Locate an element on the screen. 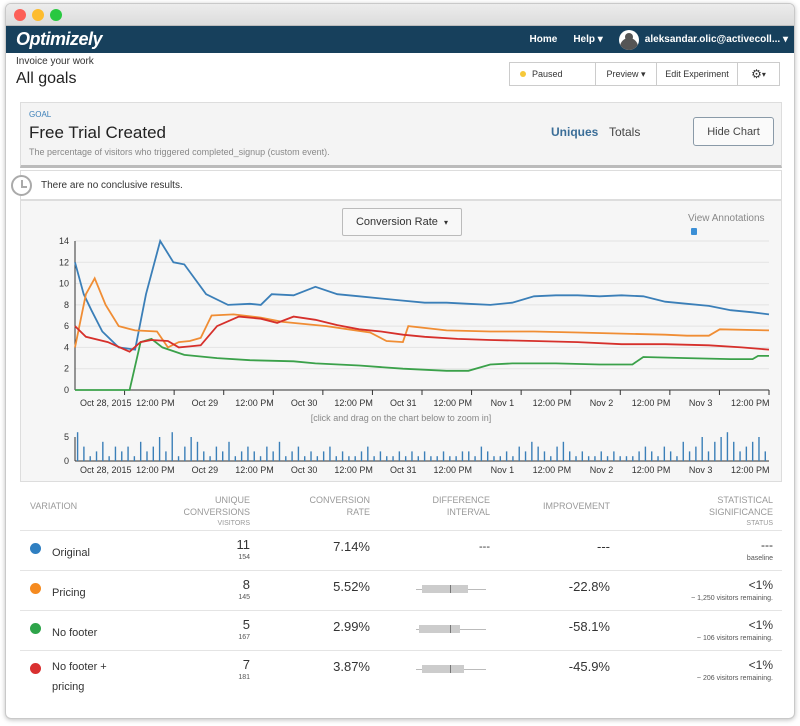 This screenshot has width=800, height=726. col-unique-line3: VISITORS is located at coordinates (233, 523).